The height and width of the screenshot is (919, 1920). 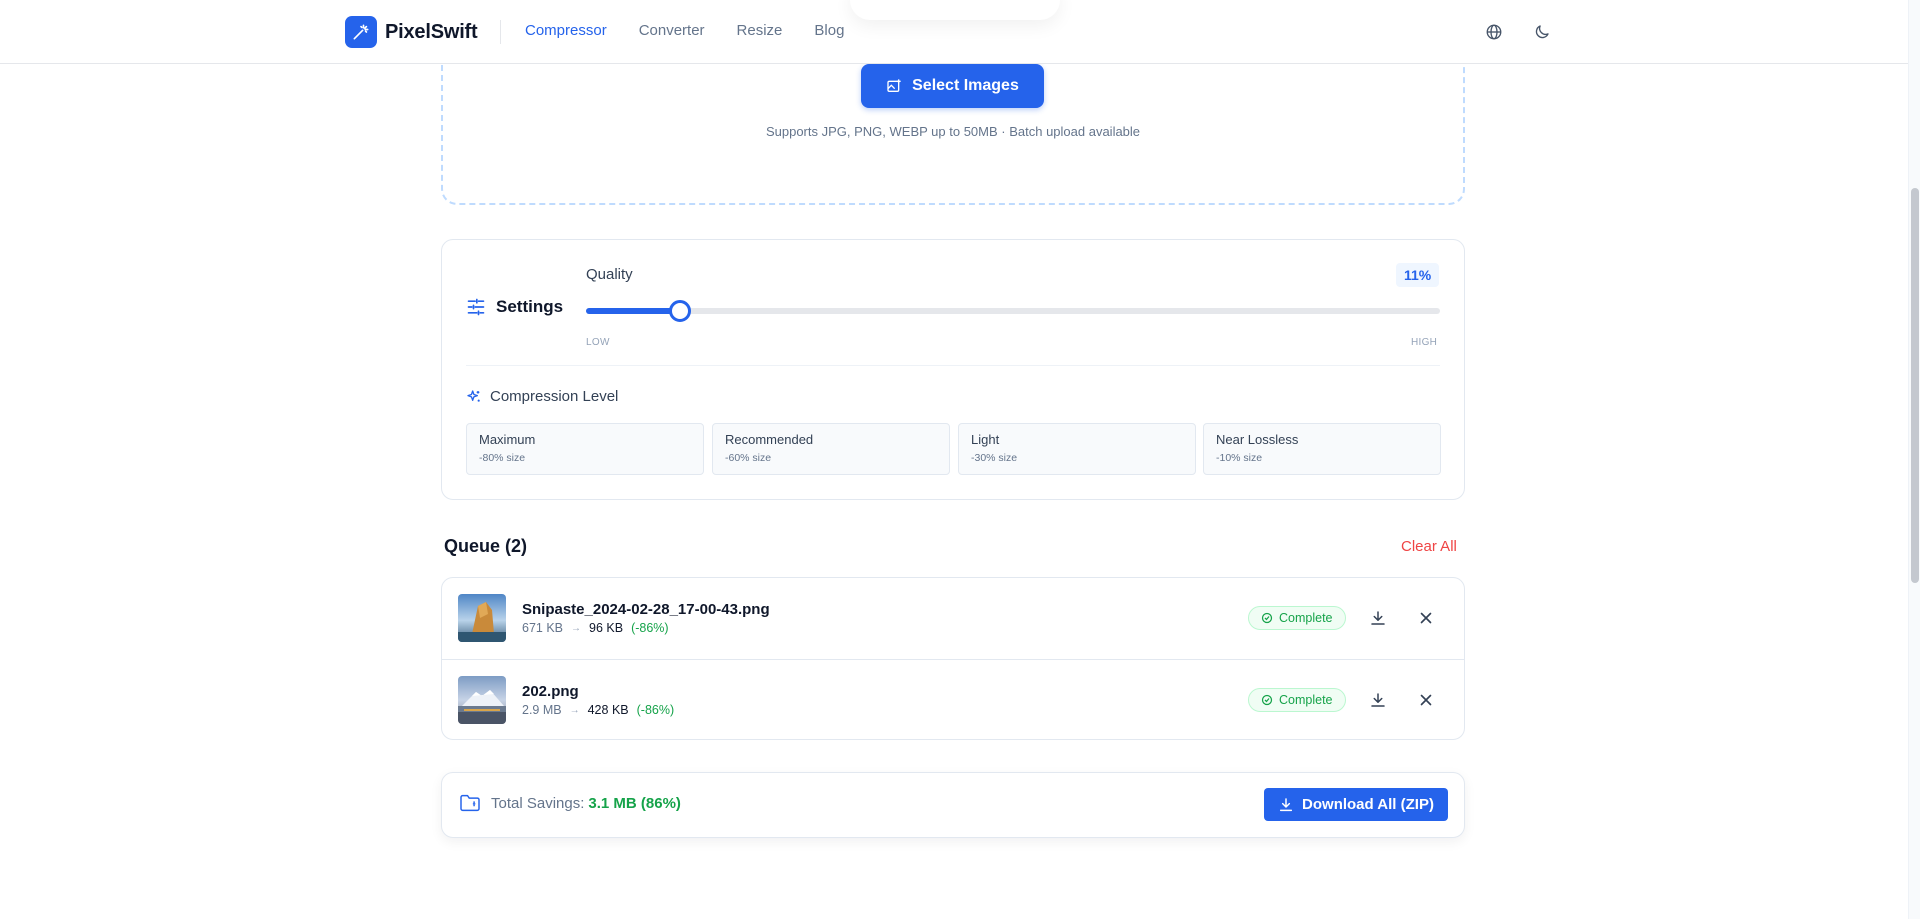 What do you see at coordinates (955, 10) in the screenshot?
I see `floating-shadow` at bounding box center [955, 10].